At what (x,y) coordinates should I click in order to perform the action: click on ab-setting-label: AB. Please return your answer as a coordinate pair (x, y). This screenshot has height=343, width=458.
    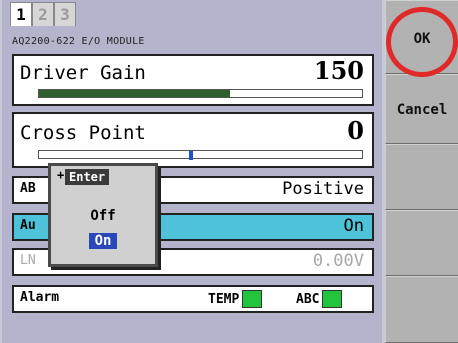
    Looking at the image, I should click on (28, 188).